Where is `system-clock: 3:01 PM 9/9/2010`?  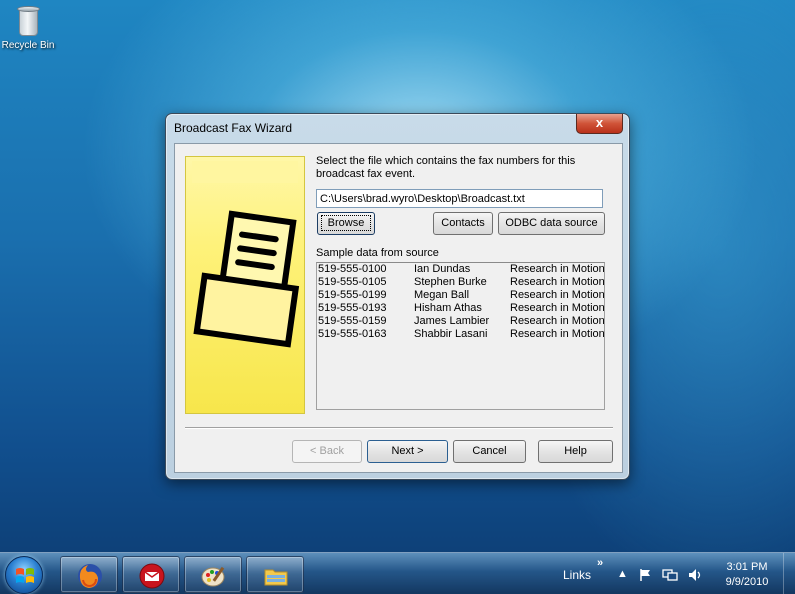 system-clock: 3:01 PM 9/9/2010 is located at coordinates (747, 575).